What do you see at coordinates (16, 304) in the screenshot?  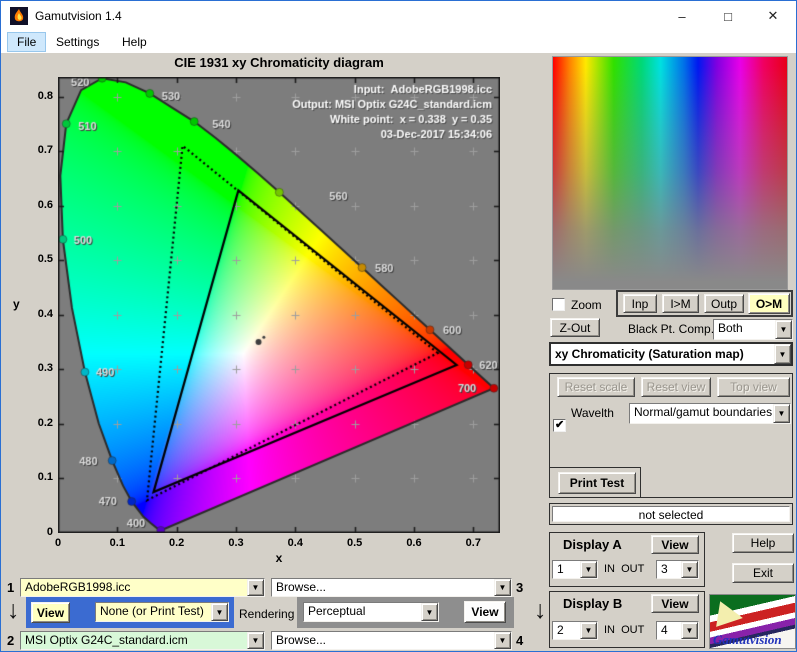 I see `y-axis-label: y` at bounding box center [16, 304].